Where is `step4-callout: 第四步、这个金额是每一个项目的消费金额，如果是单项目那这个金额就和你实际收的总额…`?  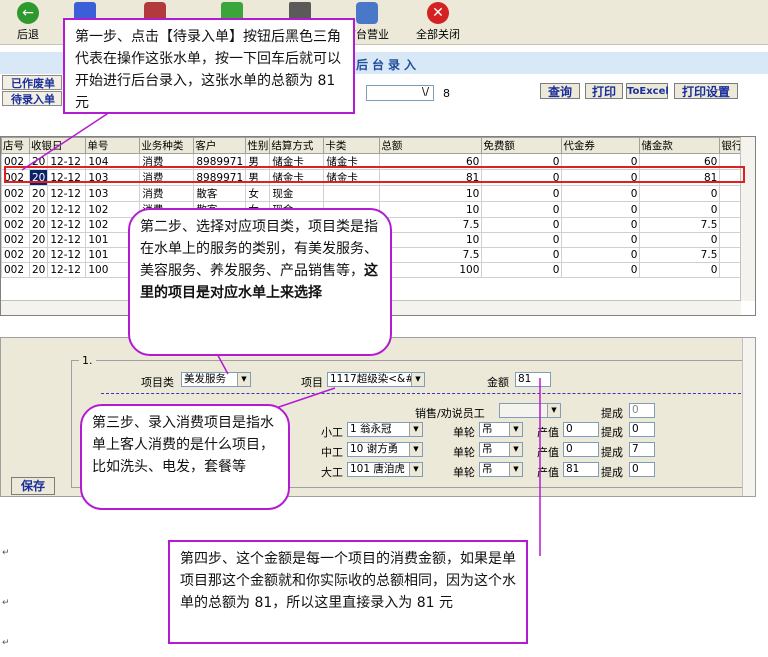 step4-callout: 第四步、这个金额是每一个项目的消费金额，如果是单项目那这个金额就和你实际收的总额… is located at coordinates (348, 592).